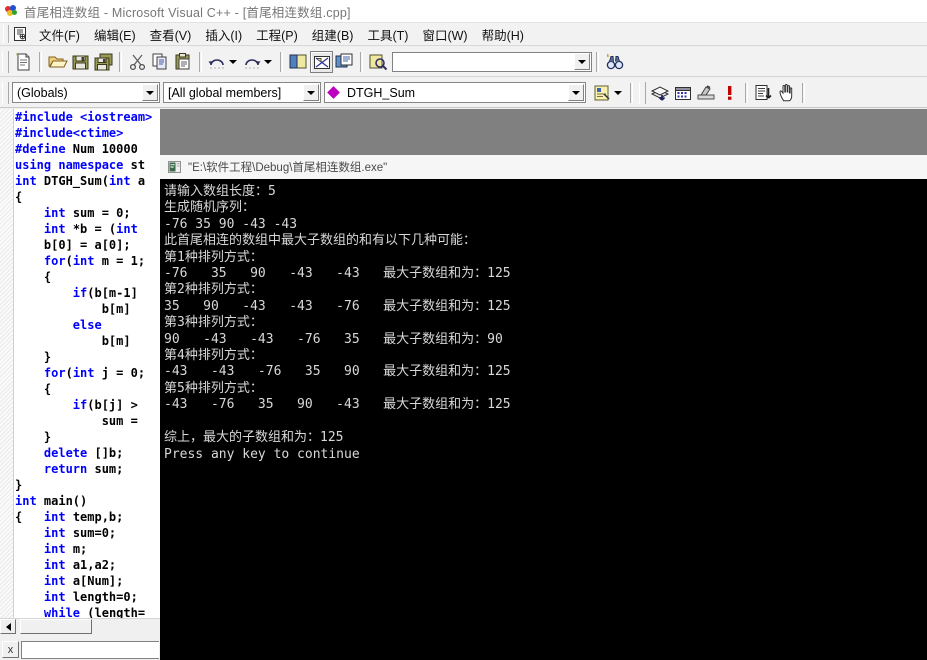 The height and width of the screenshot is (660, 927). I want to click on compile-icon, so click(660, 93).